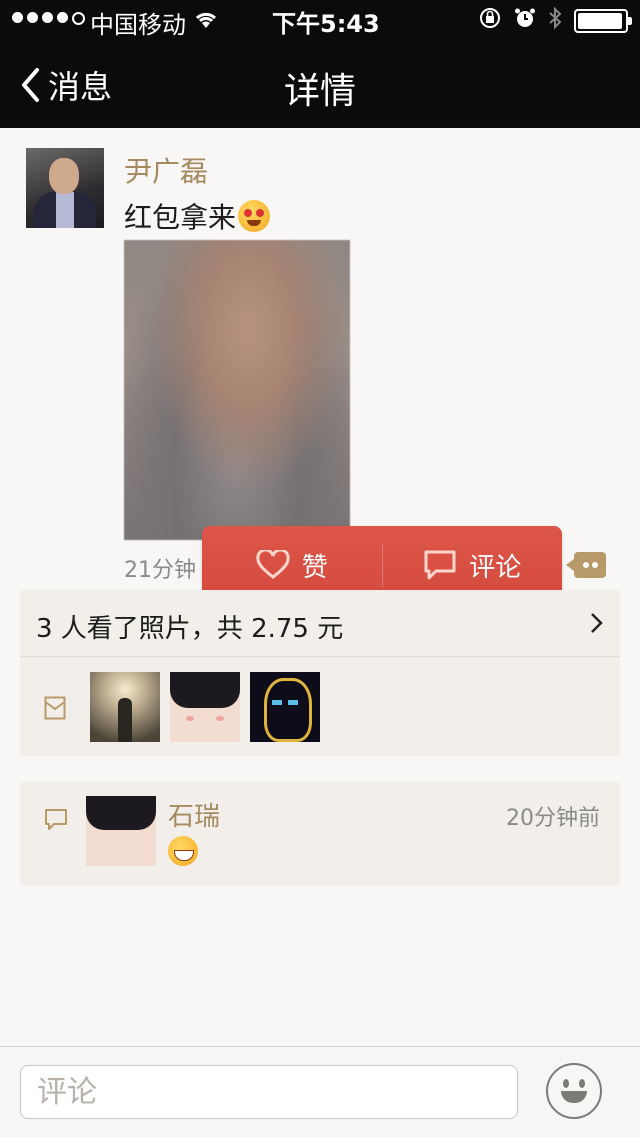 This screenshot has height=1137, width=640. Describe the element at coordinates (206, 22) in the screenshot. I see `wifi-icon` at that location.